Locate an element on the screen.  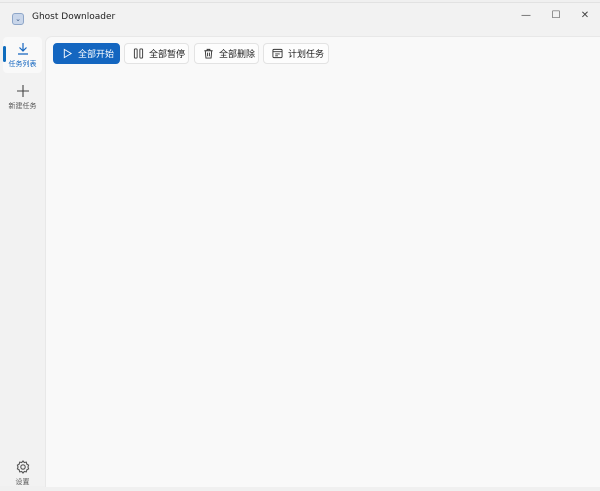
calendar-icon is located at coordinates (277, 53).